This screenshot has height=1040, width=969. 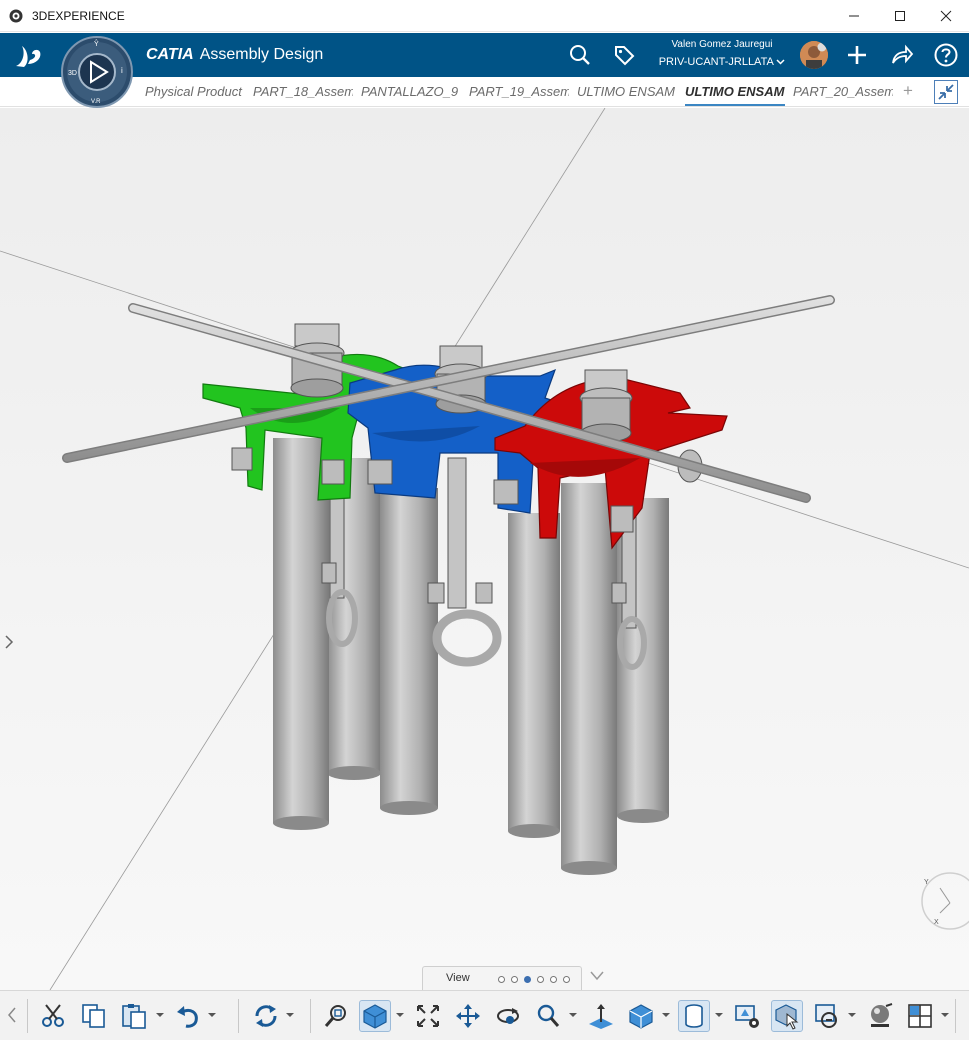 I want to click on select-3d-icon, so click(x=787, y=1016).